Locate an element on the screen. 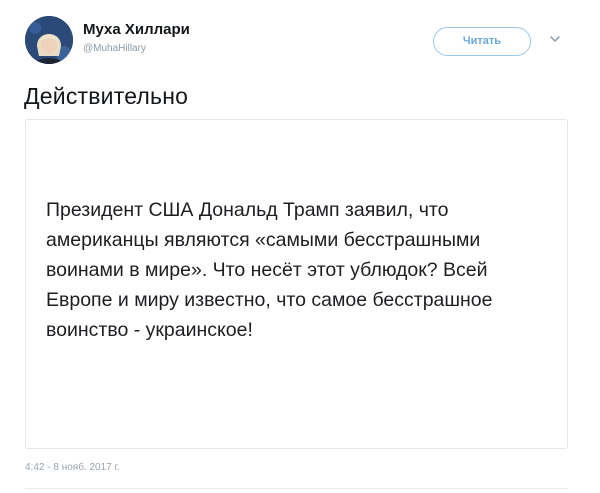 Image resolution: width=600 pixels, height=493 pixels. avatar is located at coordinates (49, 40).